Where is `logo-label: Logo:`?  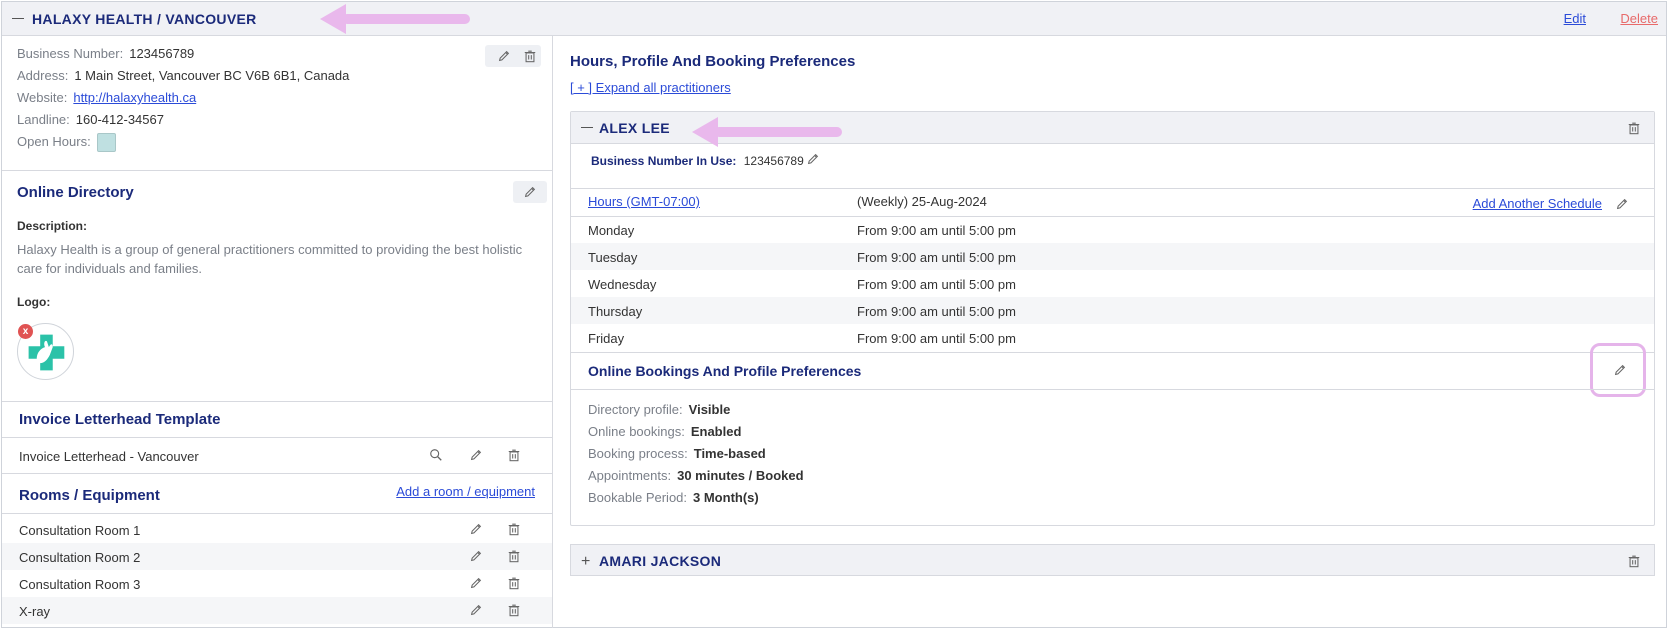 logo-label: Logo: is located at coordinates (34, 302).